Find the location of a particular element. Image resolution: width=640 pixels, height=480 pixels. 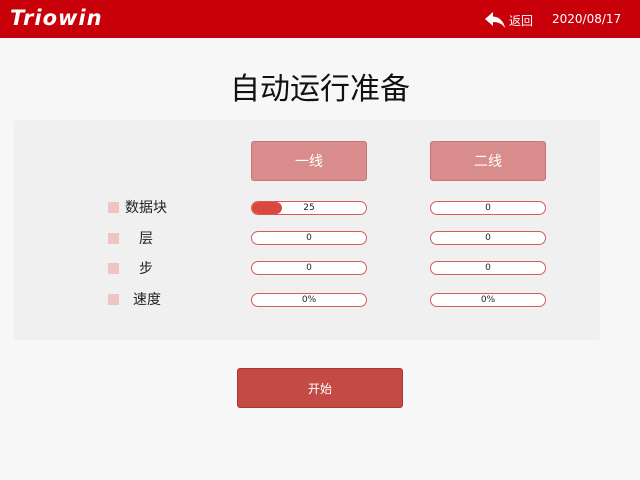

line2-datablock-field: 0 is located at coordinates (488, 208).